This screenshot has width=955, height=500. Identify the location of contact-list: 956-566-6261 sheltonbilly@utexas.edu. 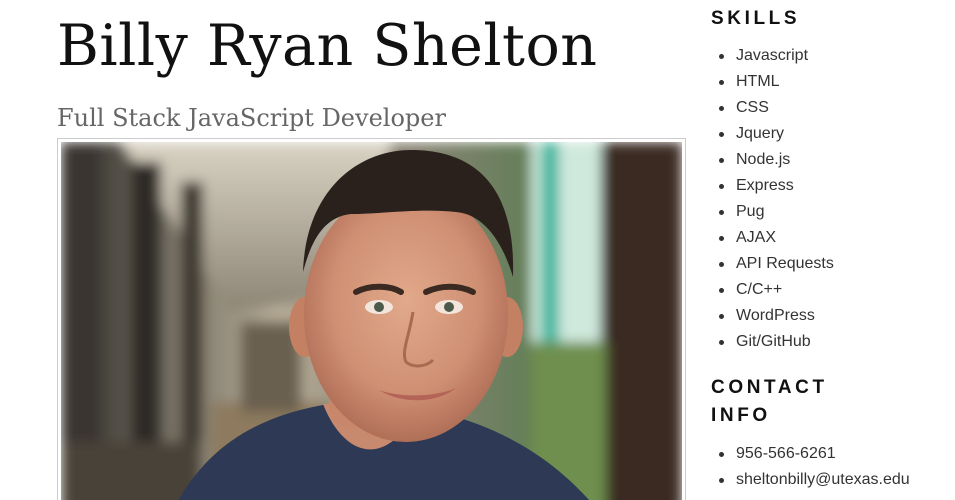
(810, 467).